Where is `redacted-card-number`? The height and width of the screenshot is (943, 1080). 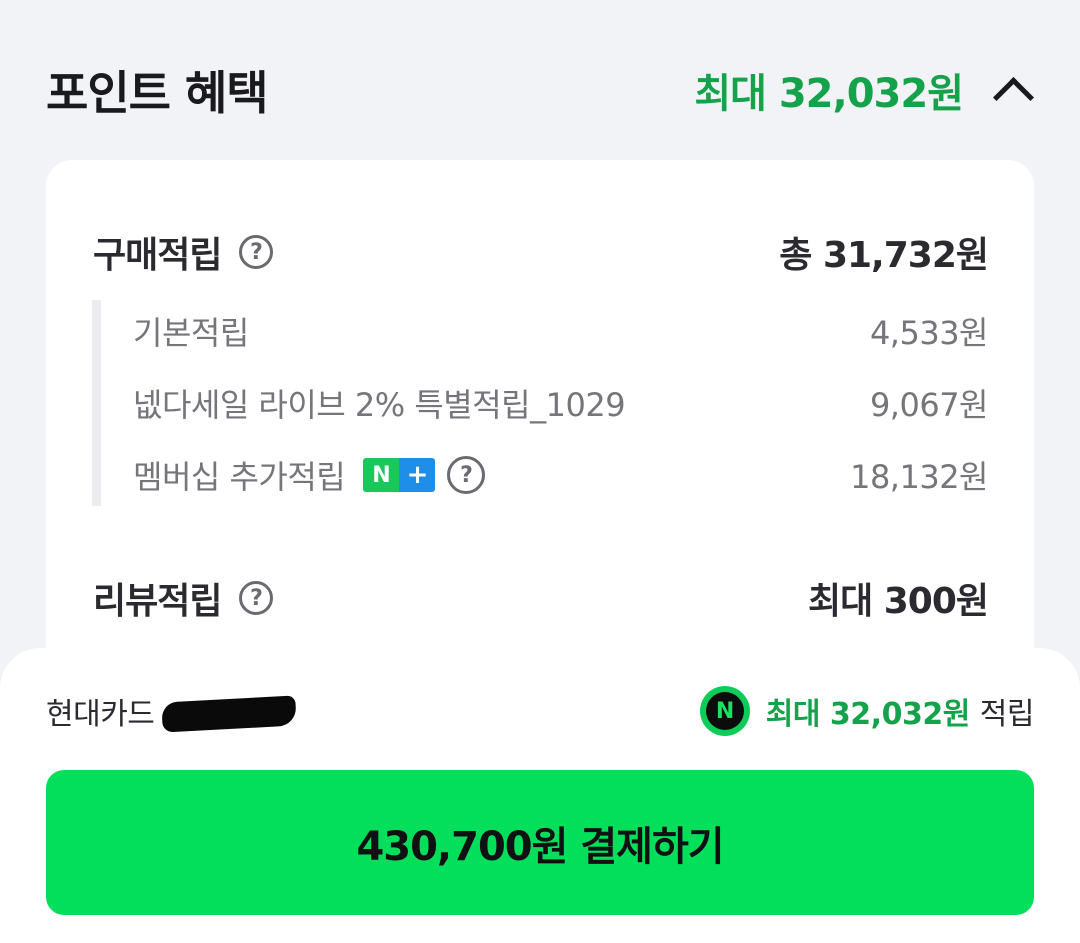 redacted-card-number is located at coordinates (229, 714).